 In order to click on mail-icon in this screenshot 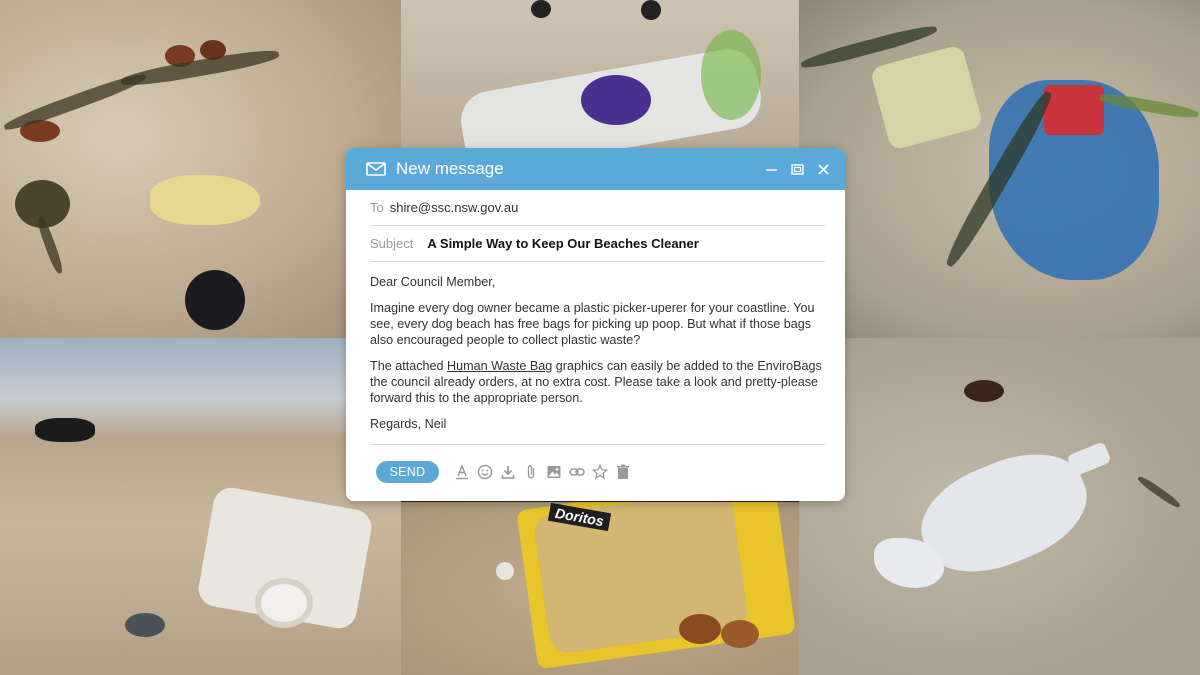, I will do `click(376, 169)`.